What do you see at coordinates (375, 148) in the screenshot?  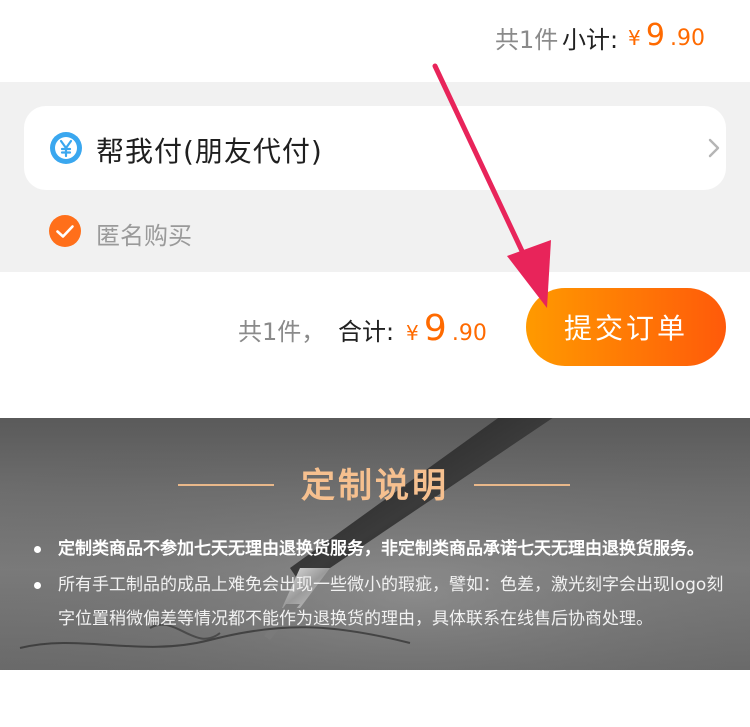 I see `friend-pay-option: 帮我付(朋友代付)` at bounding box center [375, 148].